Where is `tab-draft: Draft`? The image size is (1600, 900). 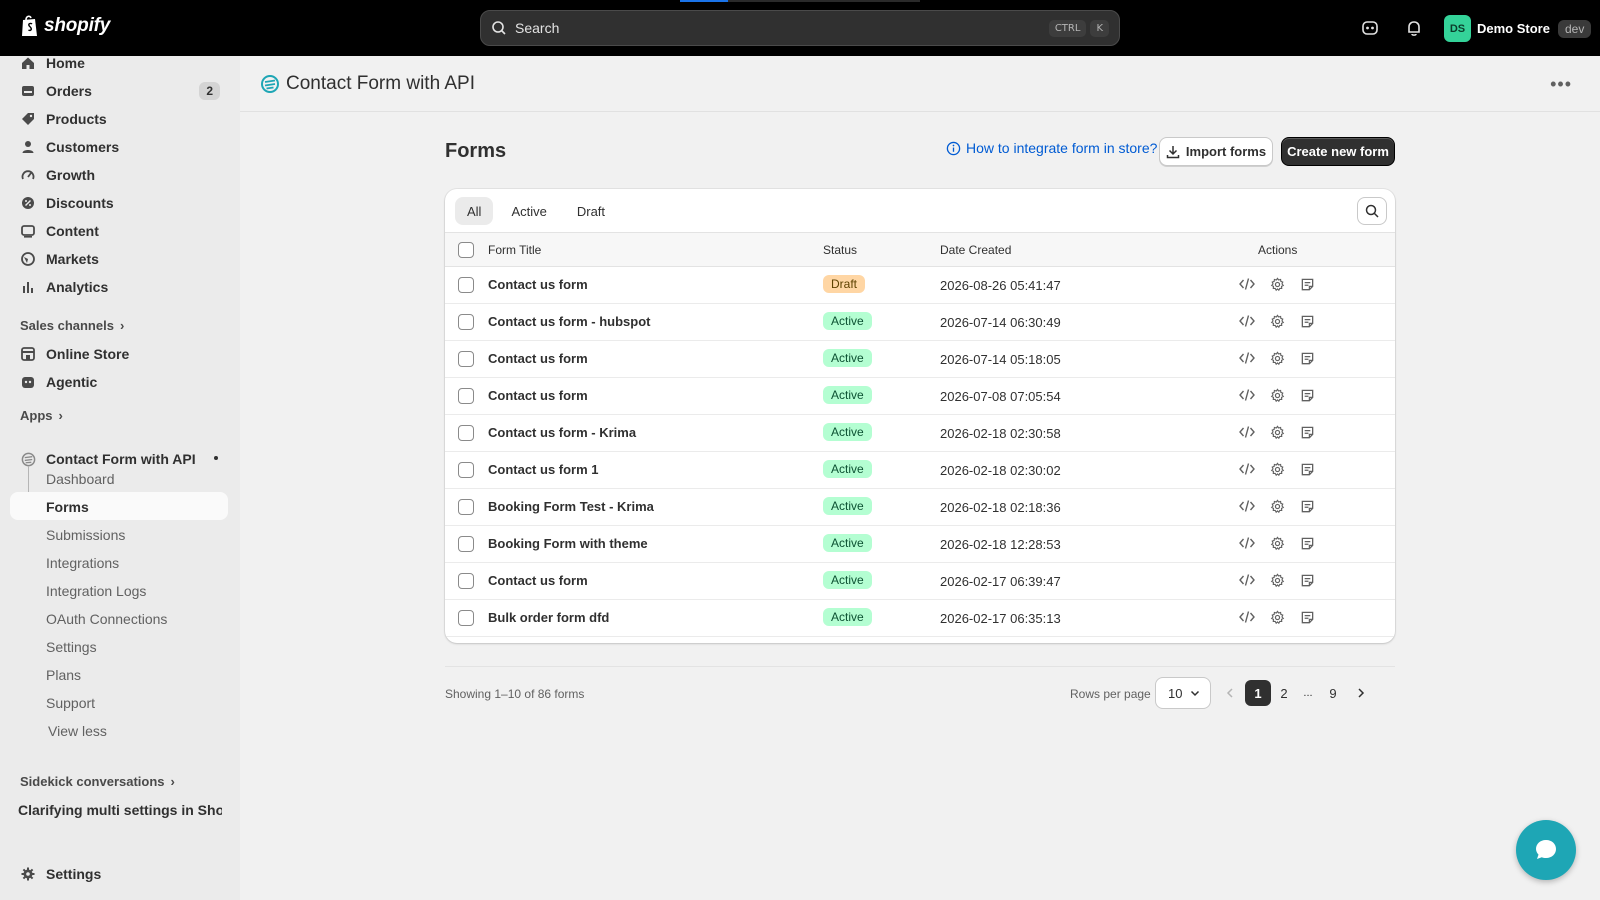
tab-draft: Draft is located at coordinates (591, 211).